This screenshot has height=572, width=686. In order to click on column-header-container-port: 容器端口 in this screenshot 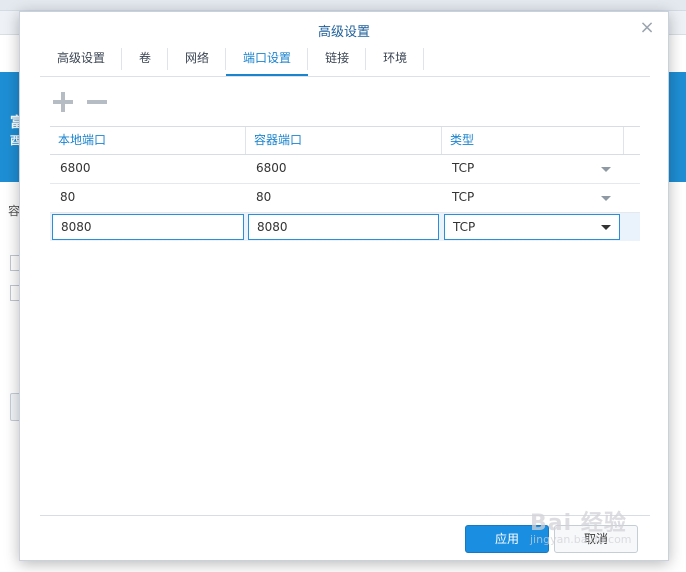, I will do `click(344, 140)`.